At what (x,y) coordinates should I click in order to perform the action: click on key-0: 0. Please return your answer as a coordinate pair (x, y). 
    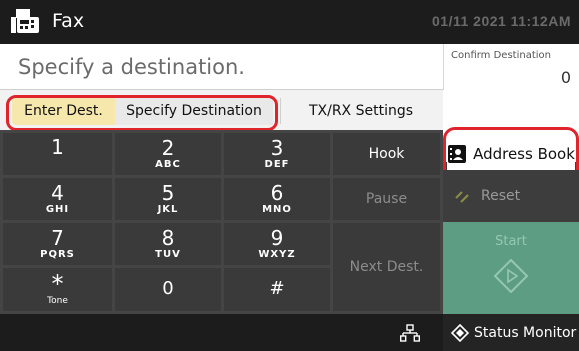
    Looking at the image, I should click on (168, 289).